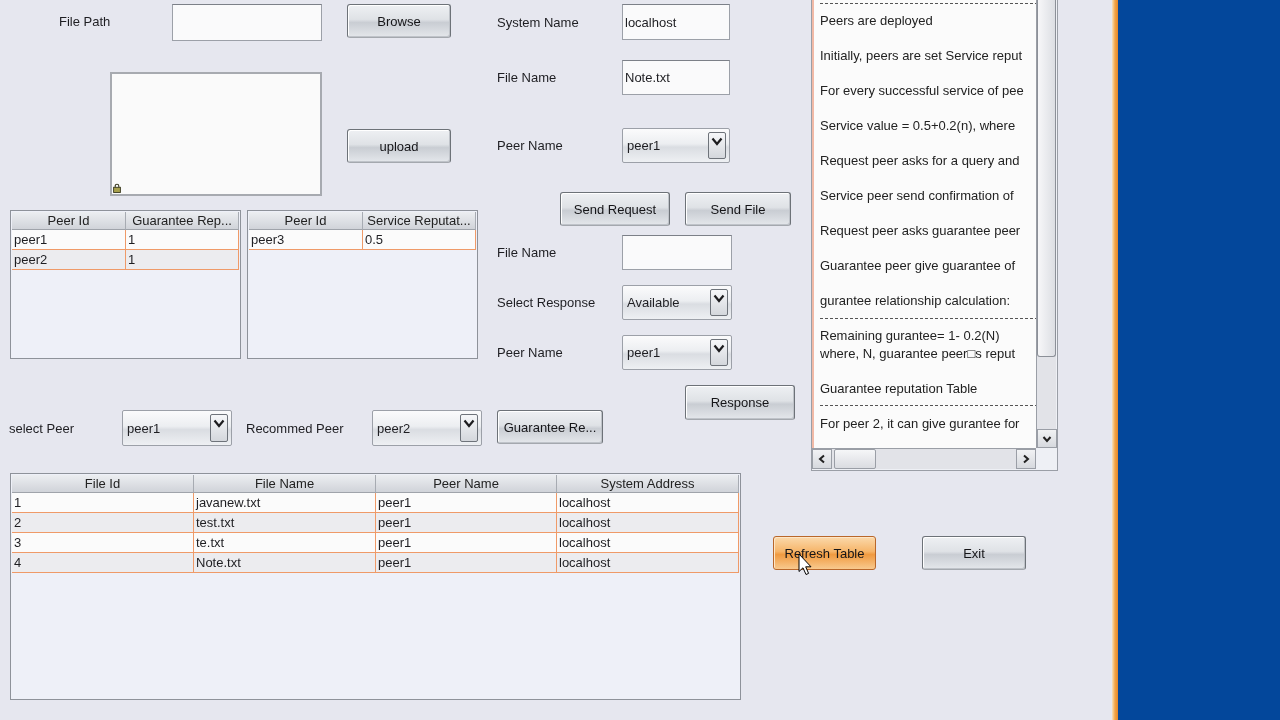  I want to click on table-cell: 2, so click(103, 522).